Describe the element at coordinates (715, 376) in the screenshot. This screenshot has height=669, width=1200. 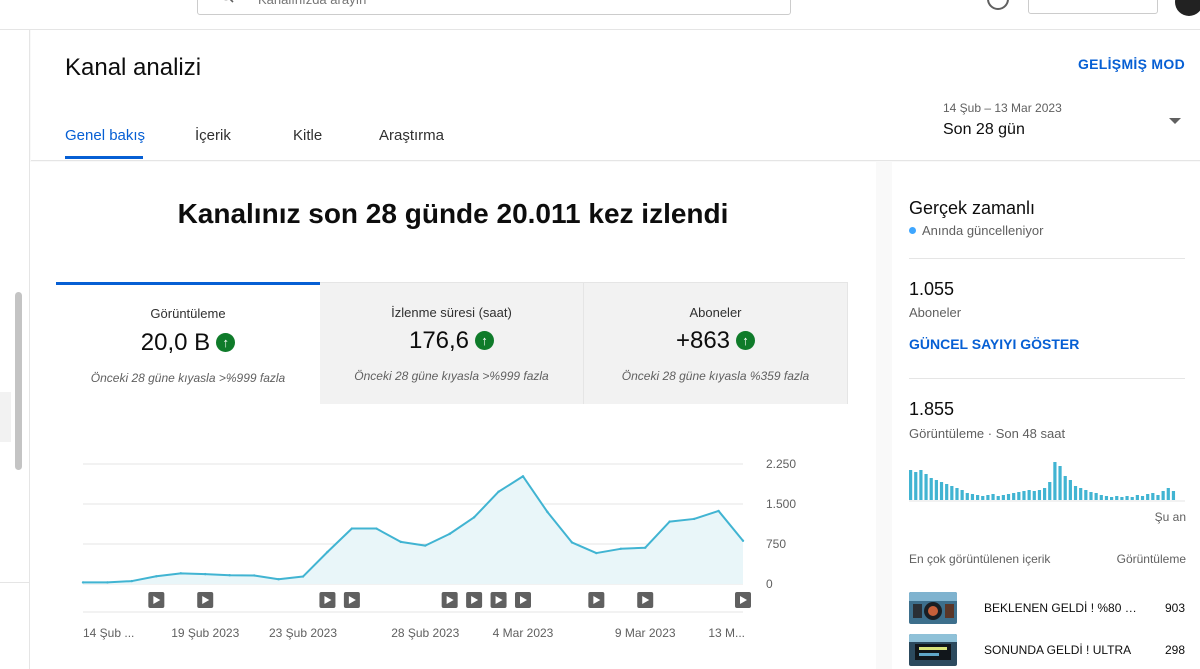
I see `metric-comparison: Önceki 28 güne kıyasla %359 fazla` at that location.